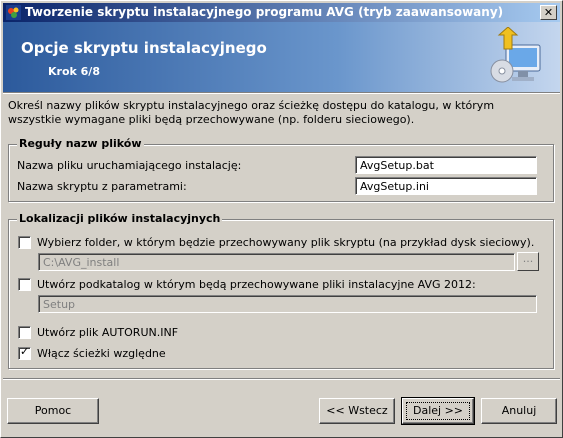 The height and width of the screenshot is (438, 563). What do you see at coordinates (80, 143) in the screenshot?
I see `naming-group-legend: Reguły nazw plików` at bounding box center [80, 143].